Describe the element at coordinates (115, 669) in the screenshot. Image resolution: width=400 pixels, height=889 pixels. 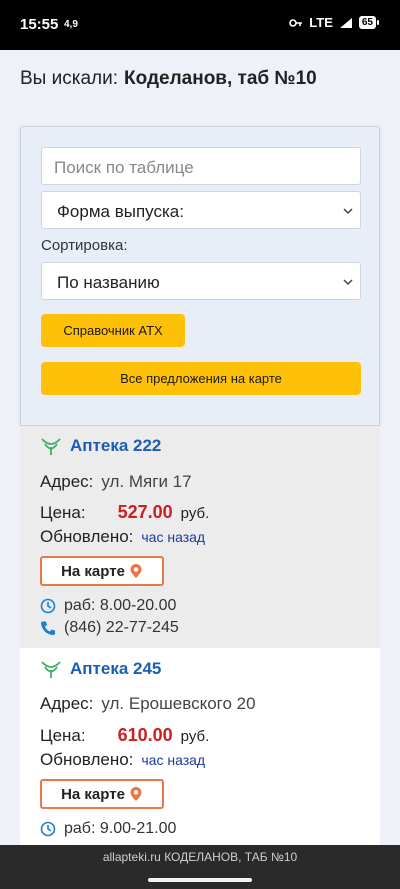
I see `pharmacy-name: Аптека 245` at that location.